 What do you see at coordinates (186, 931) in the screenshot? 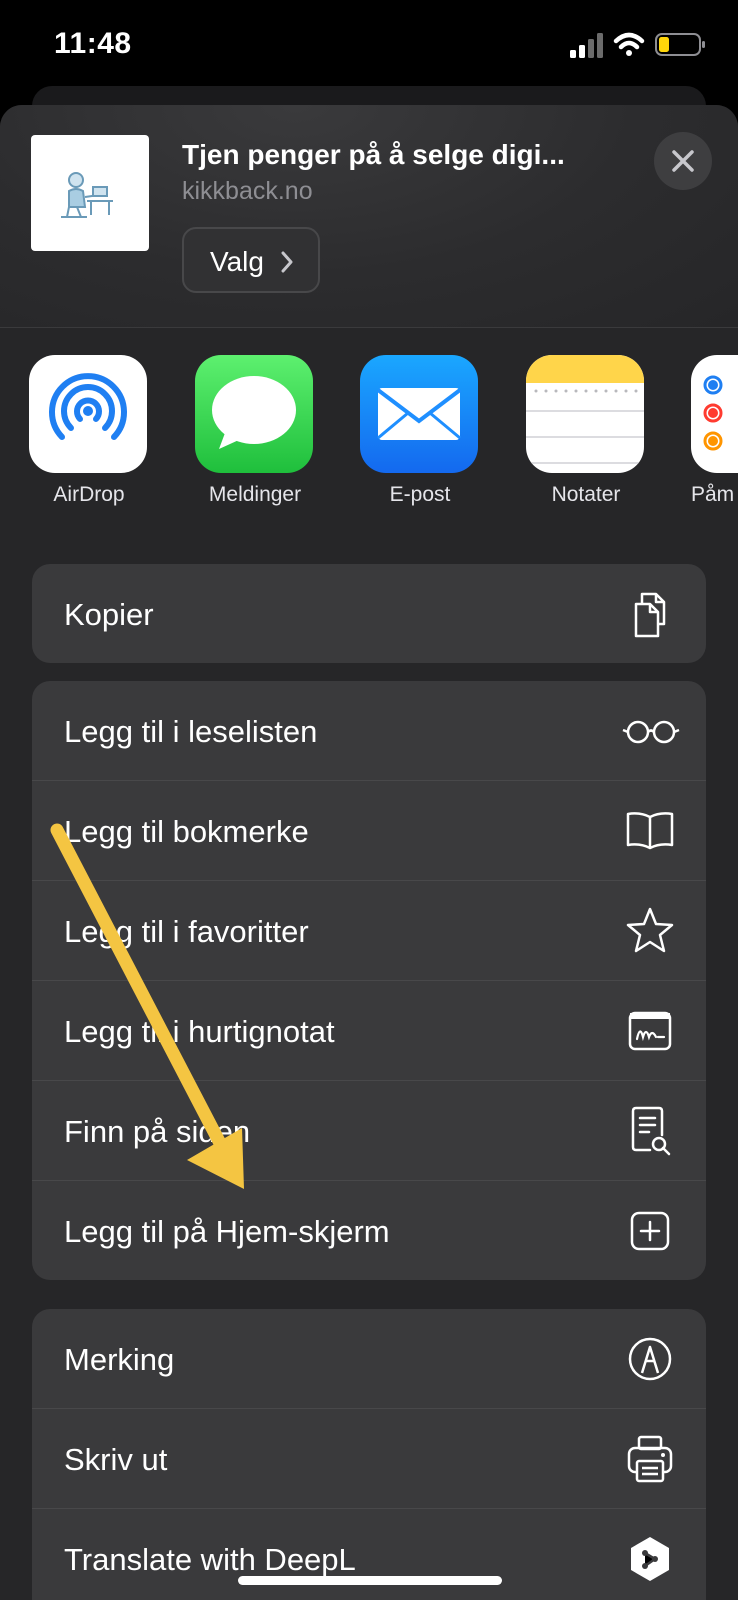
I see `action-label: Legg til i favoritter` at bounding box center [186, 931].